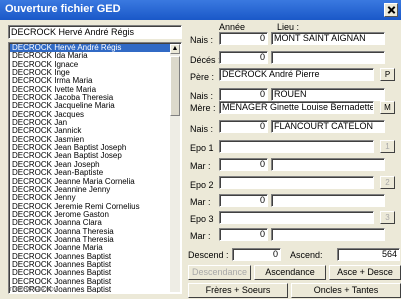  Describe the element at coordinates (90, 81) in the screenshot. I see `list-item: DECROCK Irma Maria` at that location.